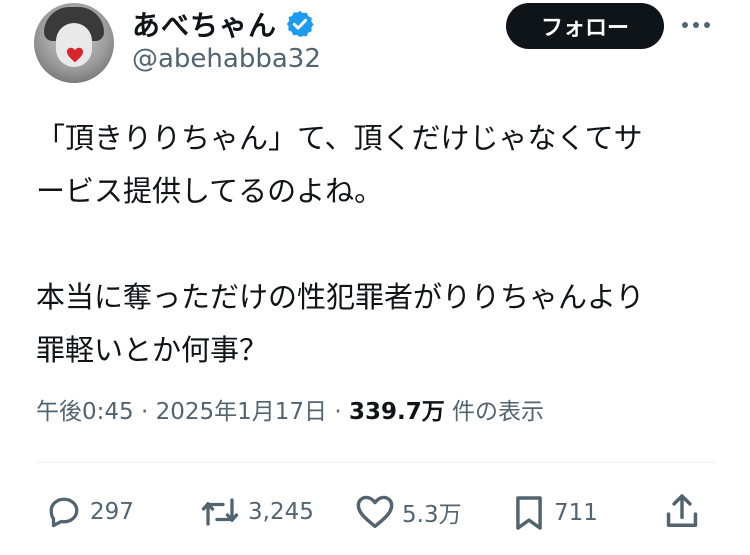 The height and width of the screenshot is (555, 750). I want to click on more-icon, so click(696, 25).